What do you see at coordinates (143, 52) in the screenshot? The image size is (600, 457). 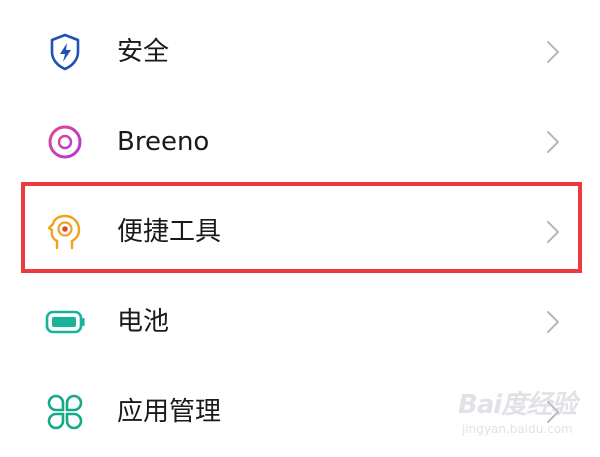 I see `settings-item-label: 安全` at bounding box center [143, 52].